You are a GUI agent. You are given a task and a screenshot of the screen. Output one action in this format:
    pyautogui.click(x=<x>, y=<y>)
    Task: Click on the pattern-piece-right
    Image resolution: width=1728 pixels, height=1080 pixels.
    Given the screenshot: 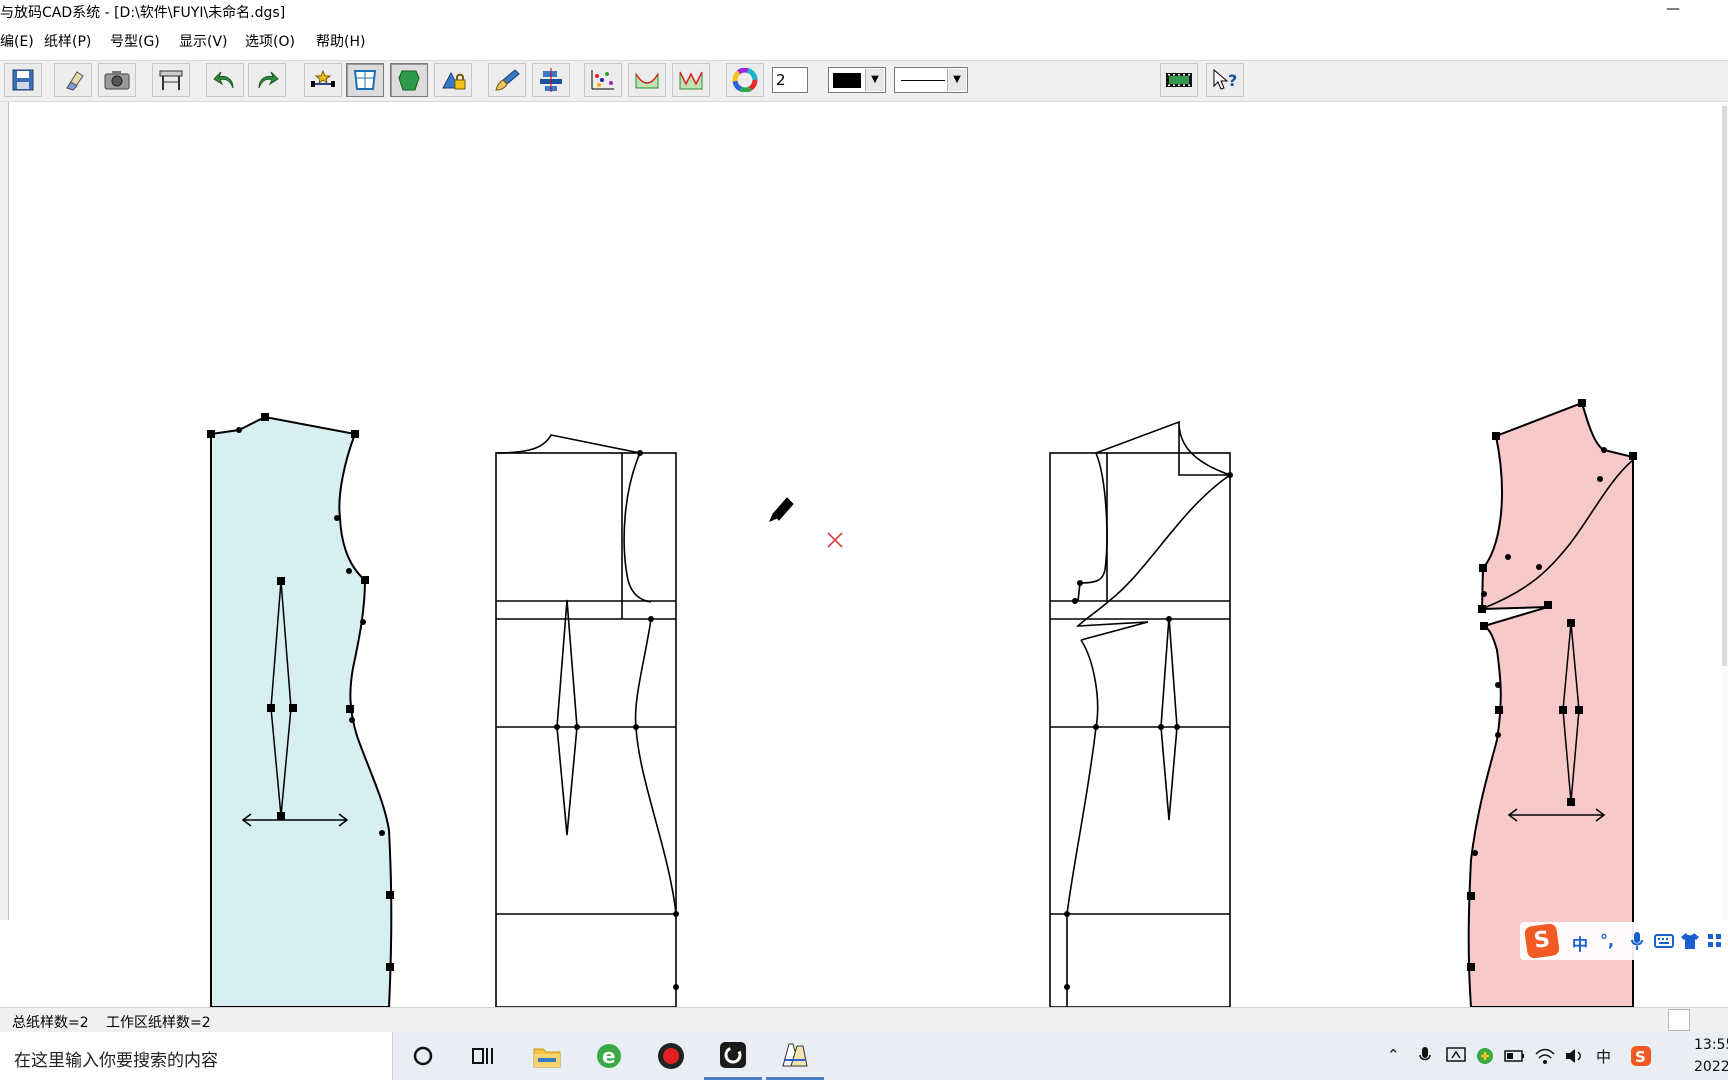 What is the action you would take?
    pyautogui.click(x=1552, y=703)
    